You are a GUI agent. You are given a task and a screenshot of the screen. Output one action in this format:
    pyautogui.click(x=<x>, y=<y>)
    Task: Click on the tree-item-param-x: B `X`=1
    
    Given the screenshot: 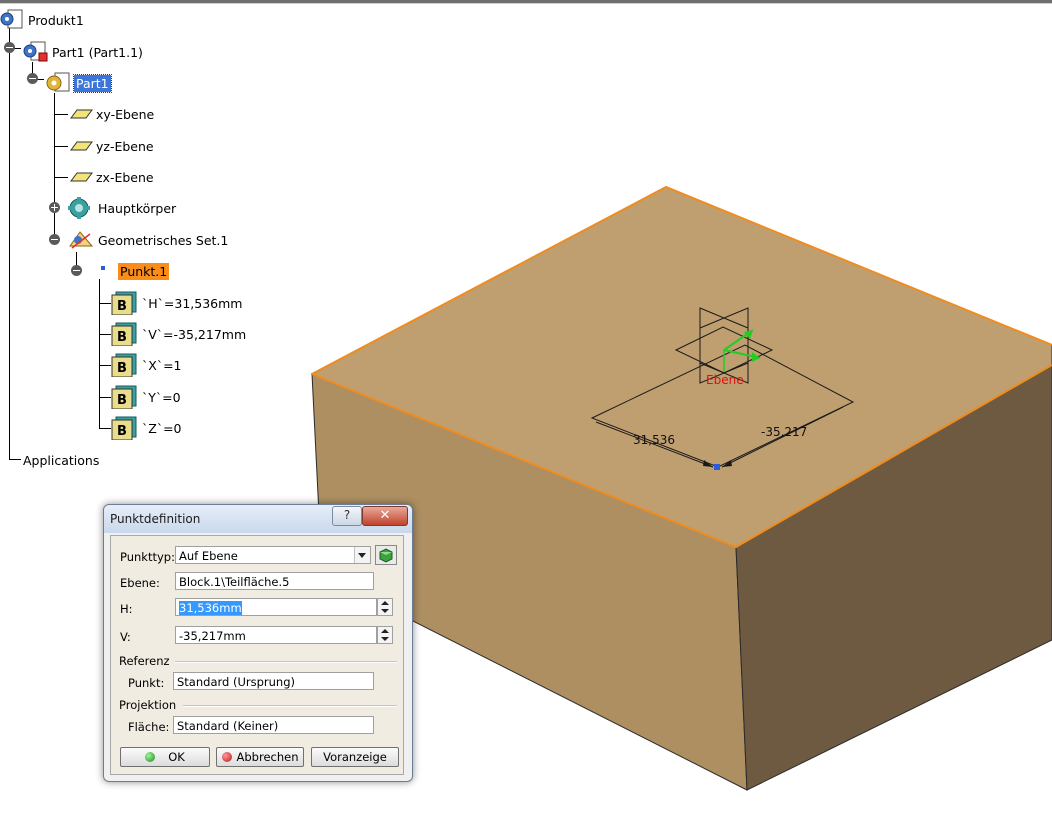 What is the action you would take?
    pyautogui.click(x=147, y=365)
    